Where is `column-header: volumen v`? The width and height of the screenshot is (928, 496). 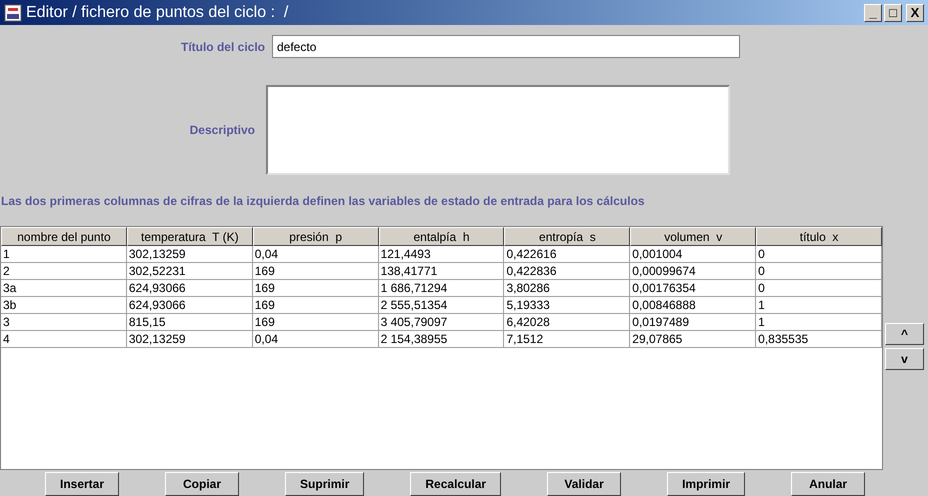 column-header: volumen v is located at coordinates (693, 236).